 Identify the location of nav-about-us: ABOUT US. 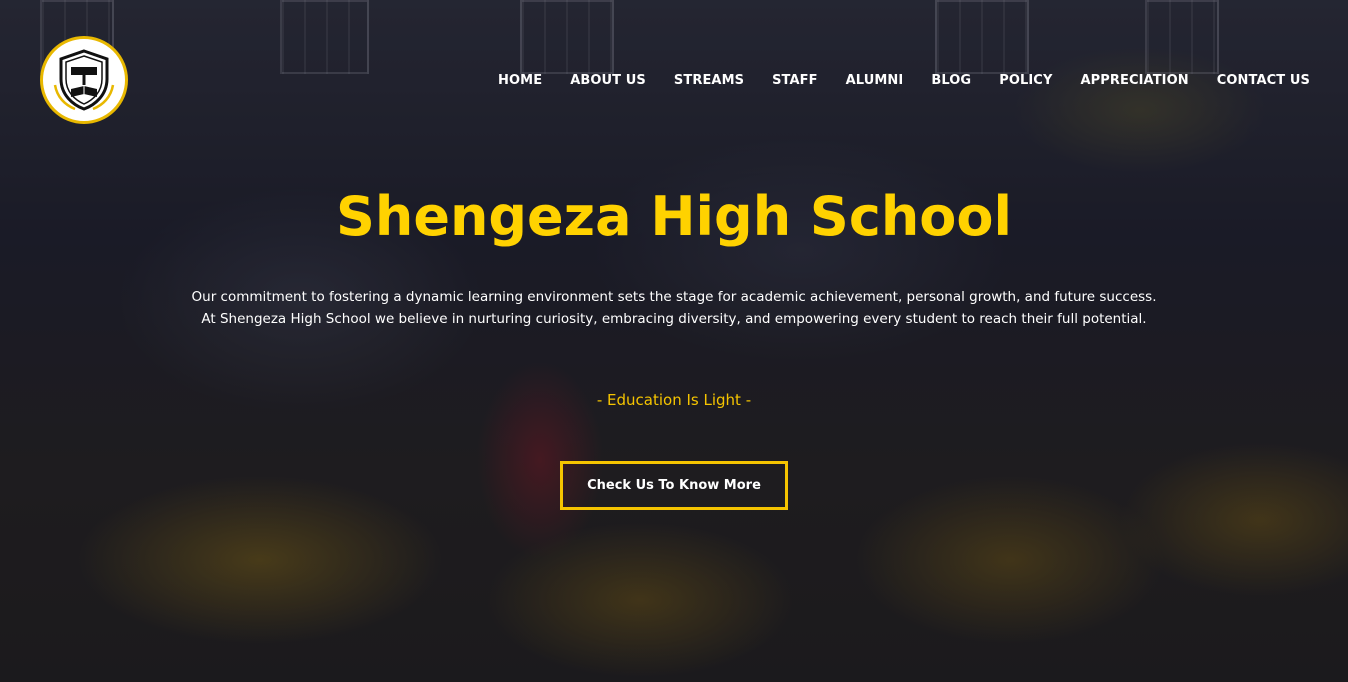
(608, 81).